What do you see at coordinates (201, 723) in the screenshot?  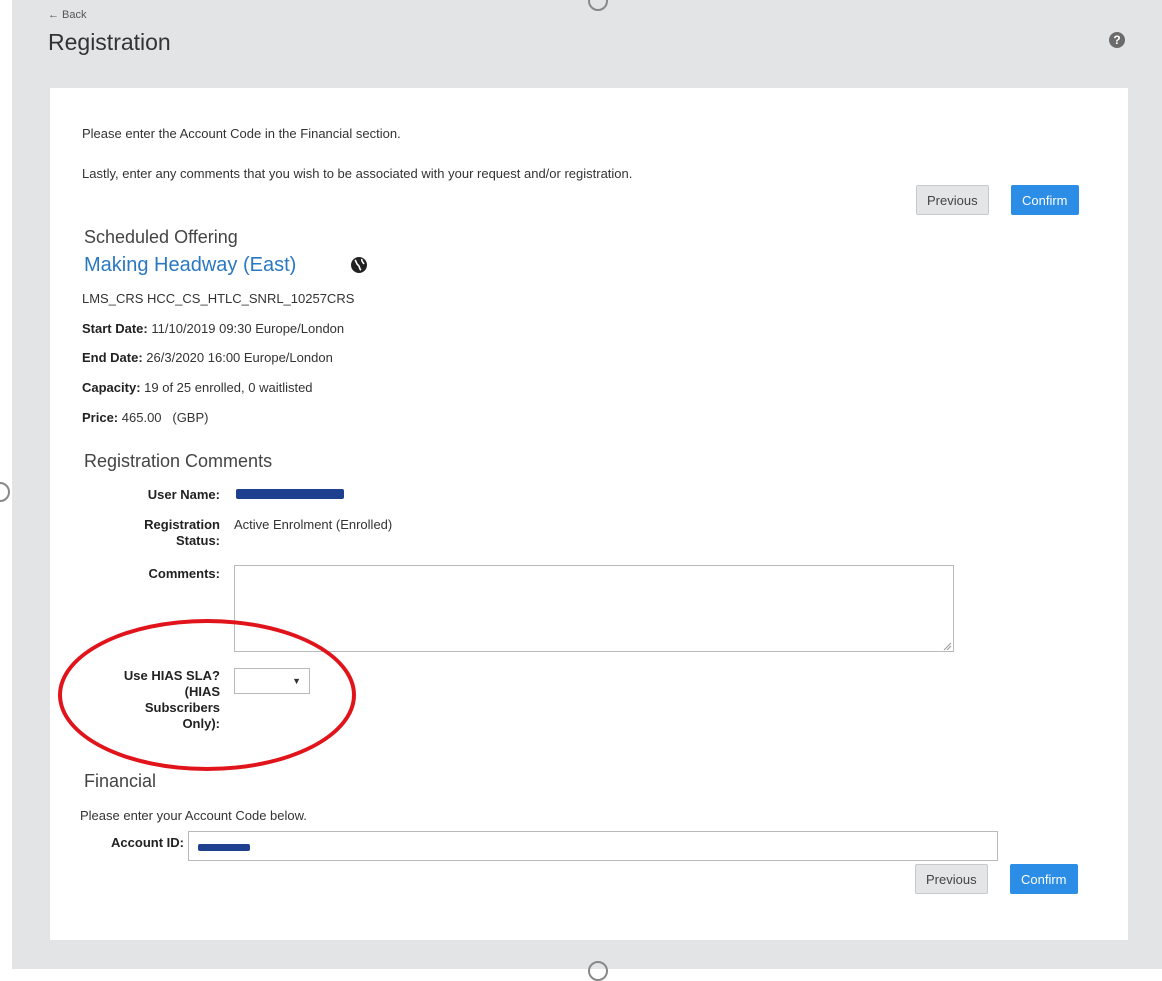 I see `hias-sla-label-line4: Only):` at bounding box center [201, 723].